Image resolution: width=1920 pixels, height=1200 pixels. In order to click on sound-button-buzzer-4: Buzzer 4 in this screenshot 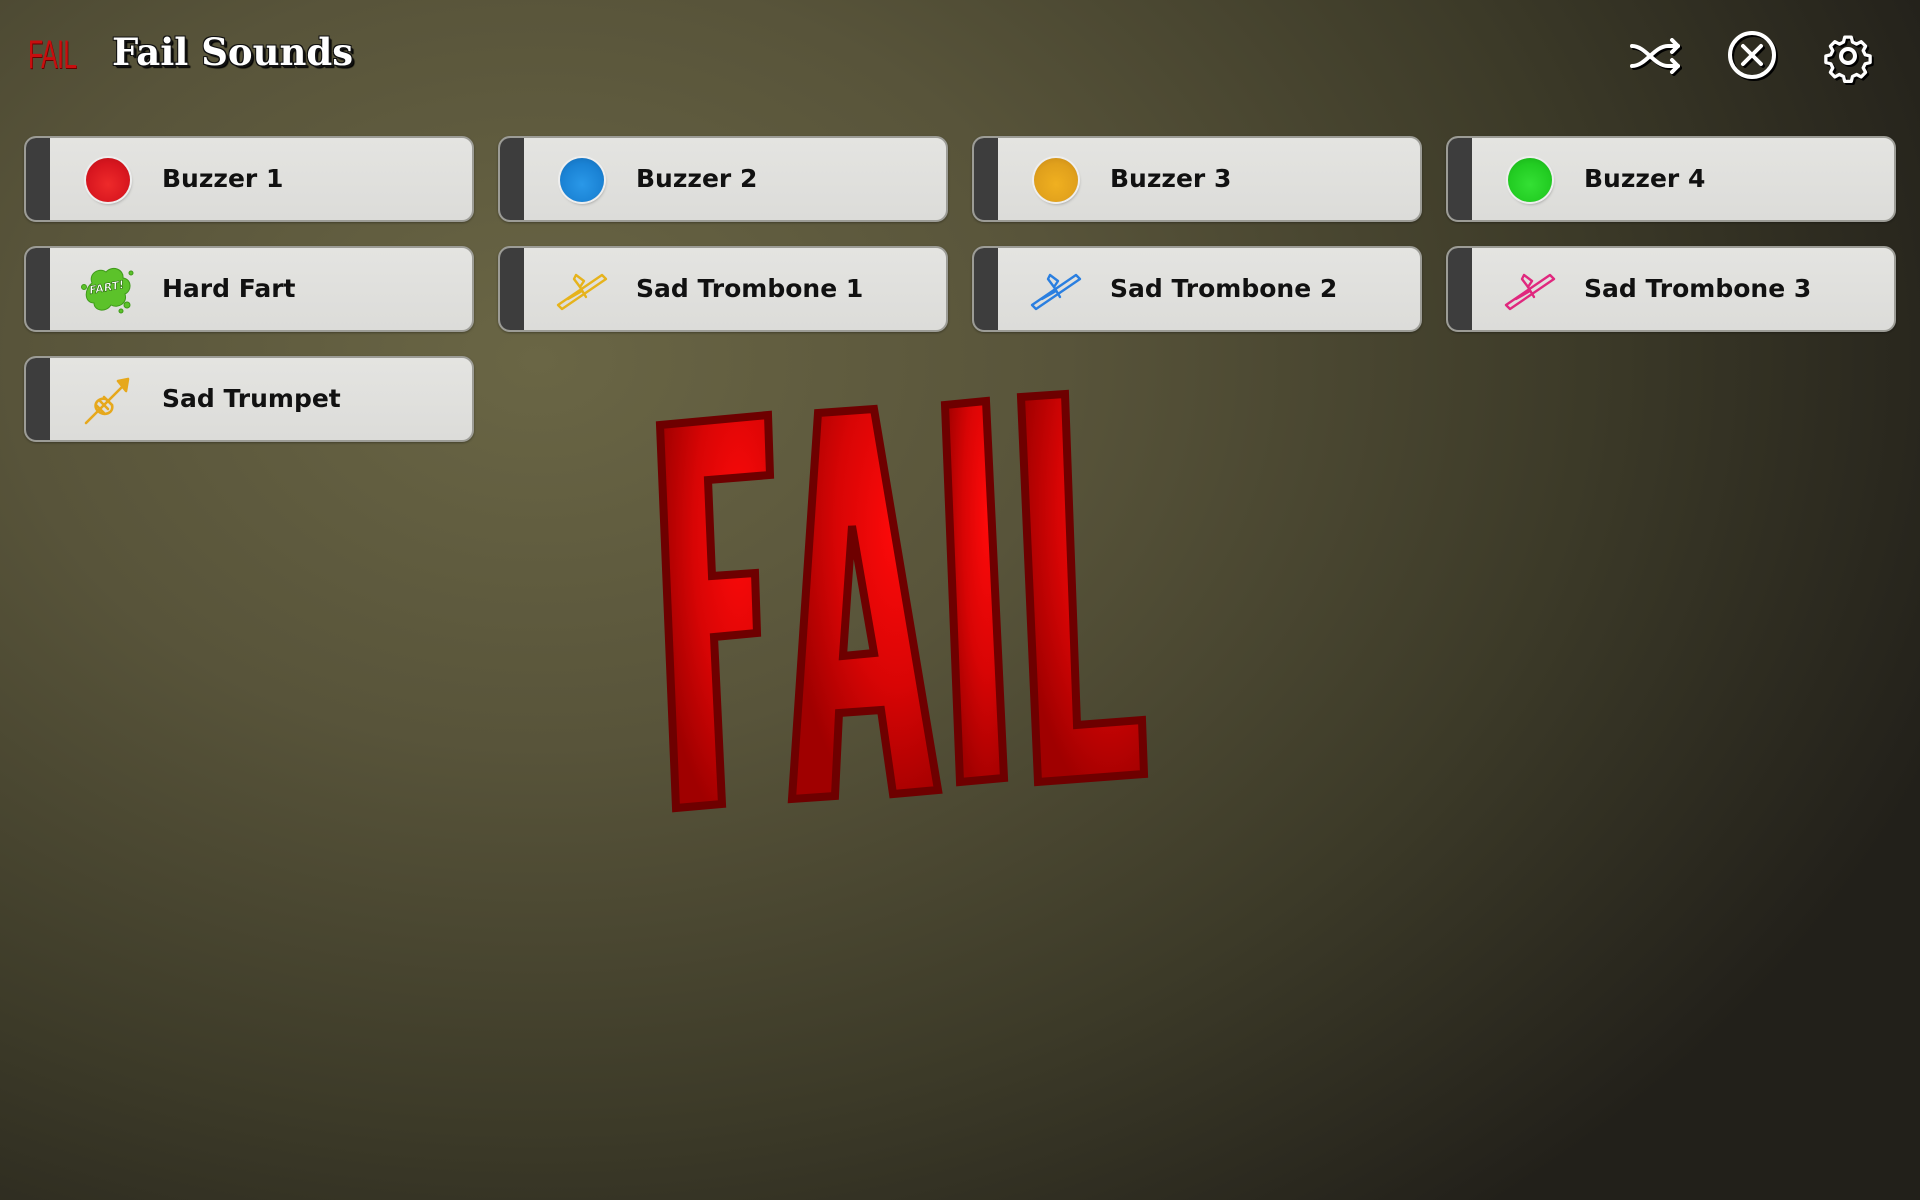, I will do `click(1671, 179)`.